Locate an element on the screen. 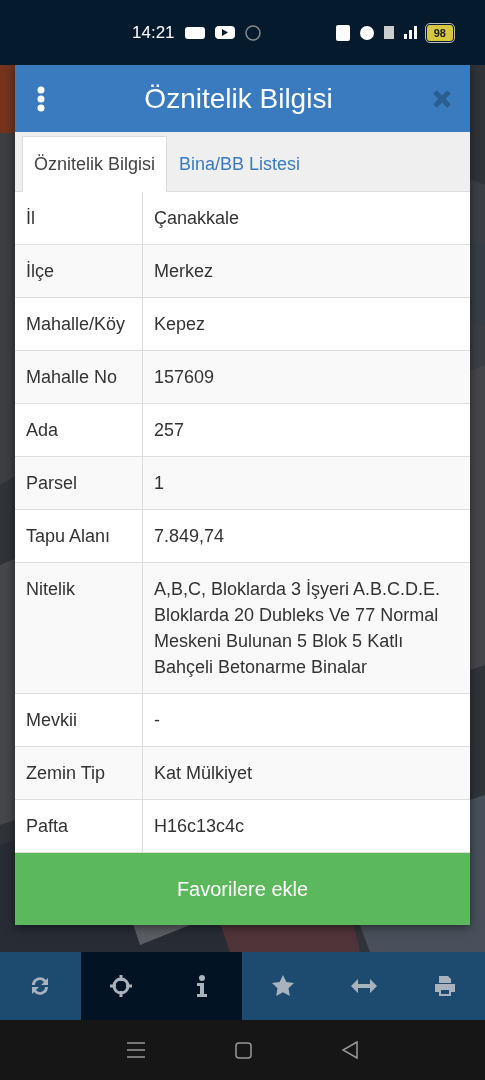  clock-time: 14:21 is located at coordinates (153, 32).